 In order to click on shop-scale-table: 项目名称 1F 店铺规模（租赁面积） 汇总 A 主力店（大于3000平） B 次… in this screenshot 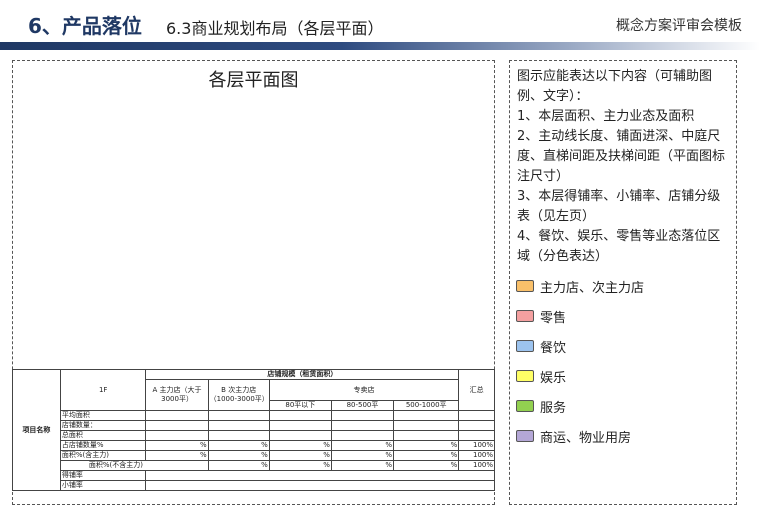, I will do `click(253, 430)`.